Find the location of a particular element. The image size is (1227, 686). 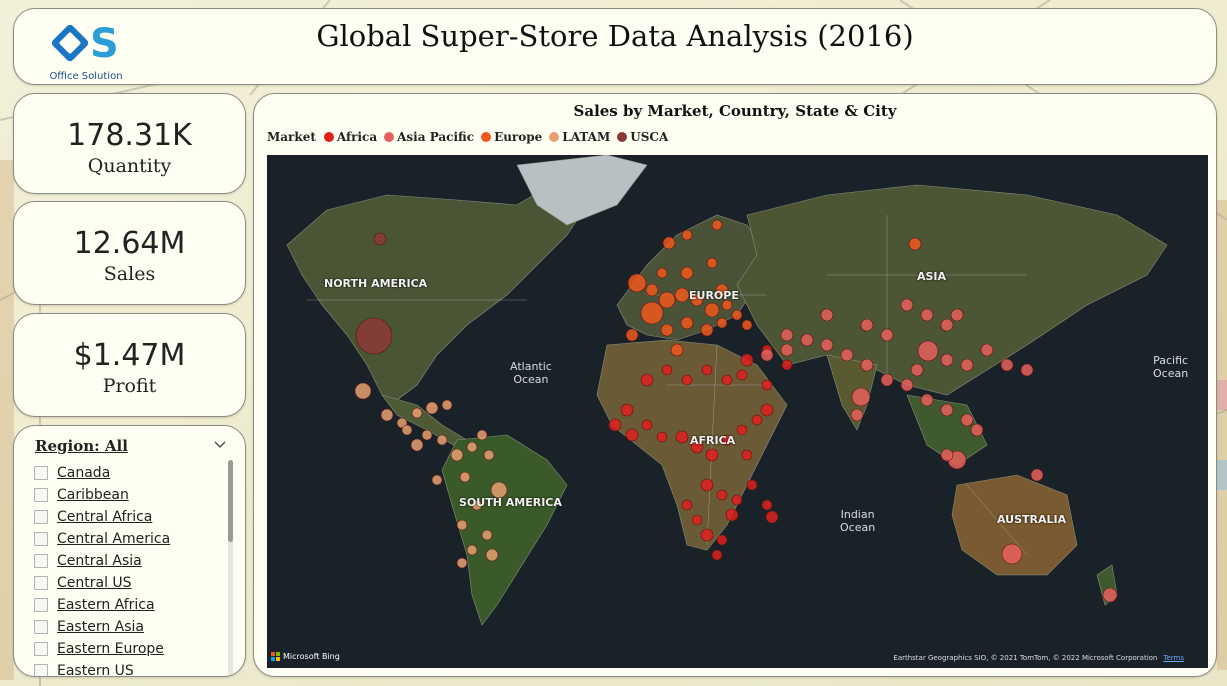

legend-item-asia-pacific: Asia Pacific is located at coordinates (429, 137).